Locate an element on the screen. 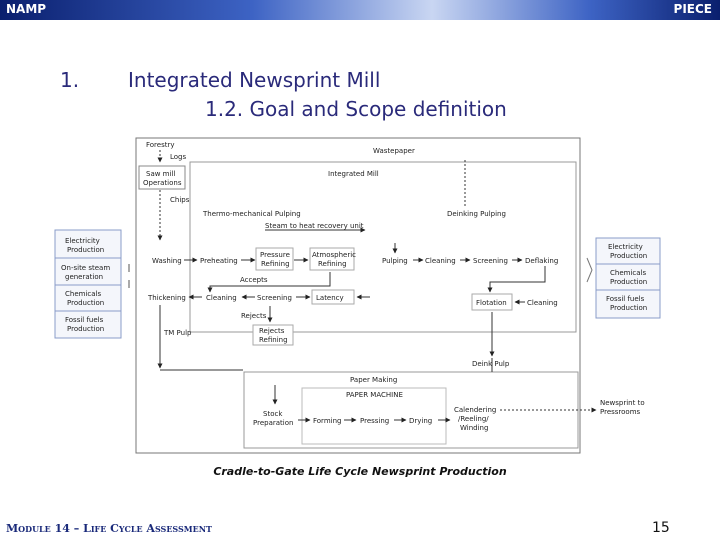 This screenshot has height=540, width=720. left-input-2-line2: Production is located at coordinates (85, 303).